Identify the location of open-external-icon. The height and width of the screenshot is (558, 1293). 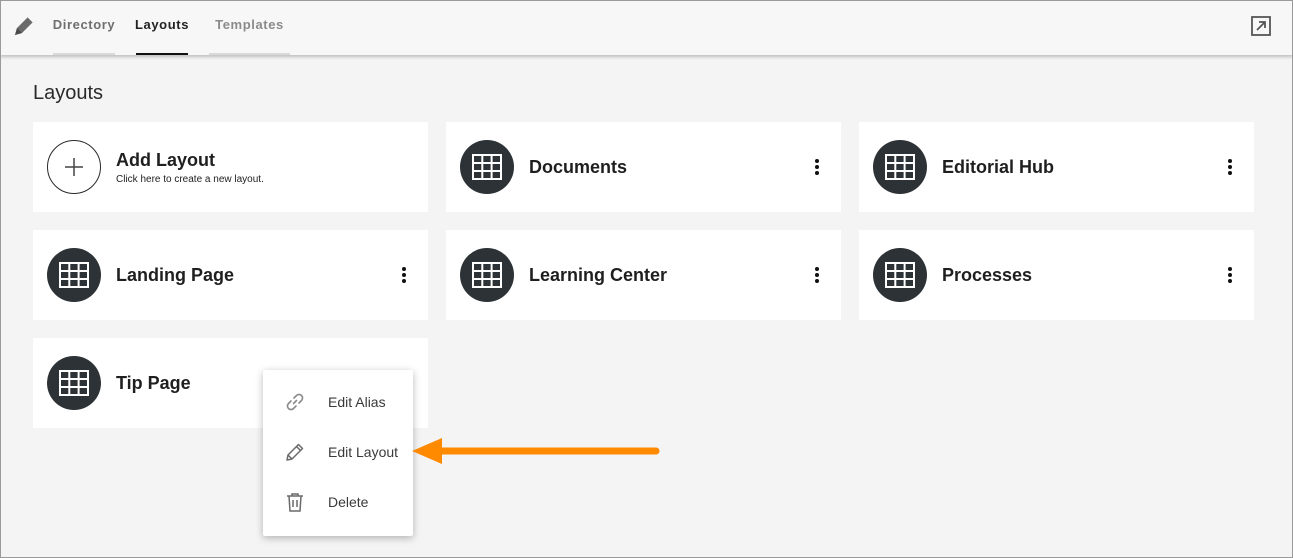
(1261, 26).